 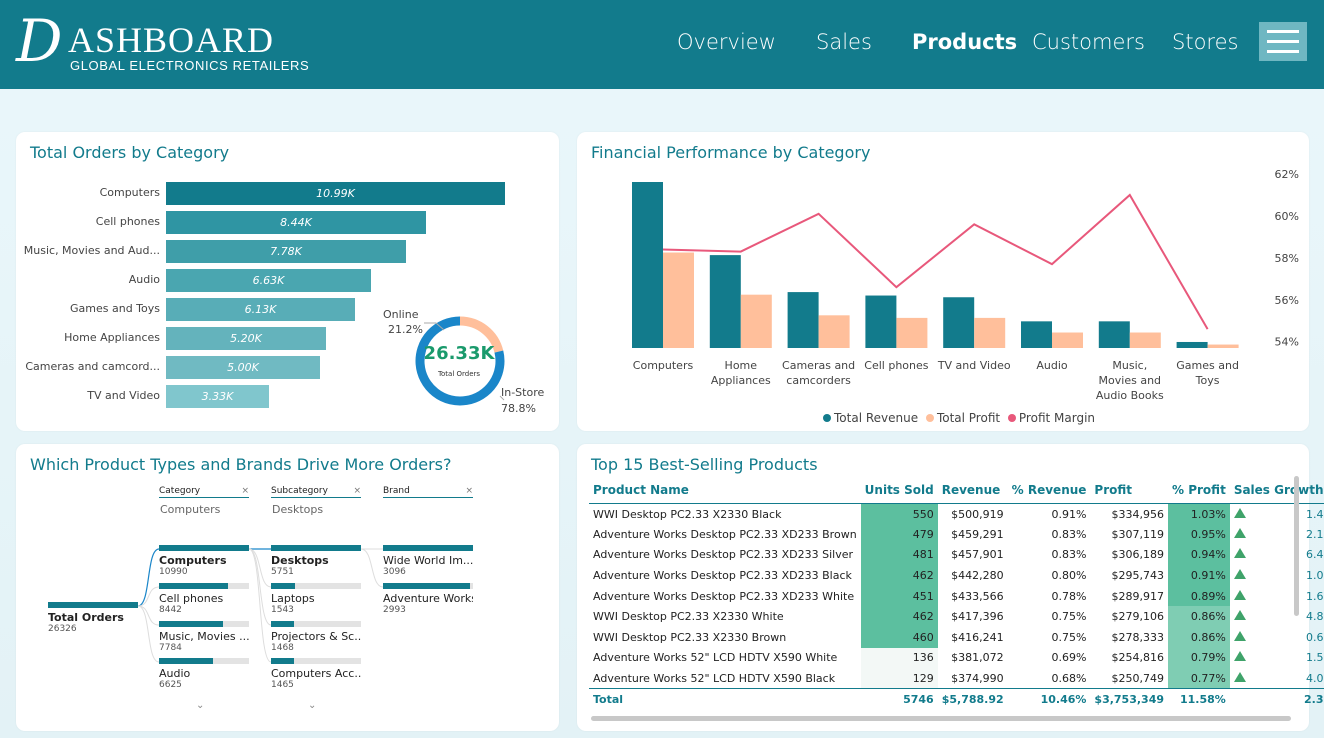 What do you see at coordinates (1130, 395) in the screenshot?
I see `x-axis-tick-label: Audio Books` at bounding box center [1130, 395].